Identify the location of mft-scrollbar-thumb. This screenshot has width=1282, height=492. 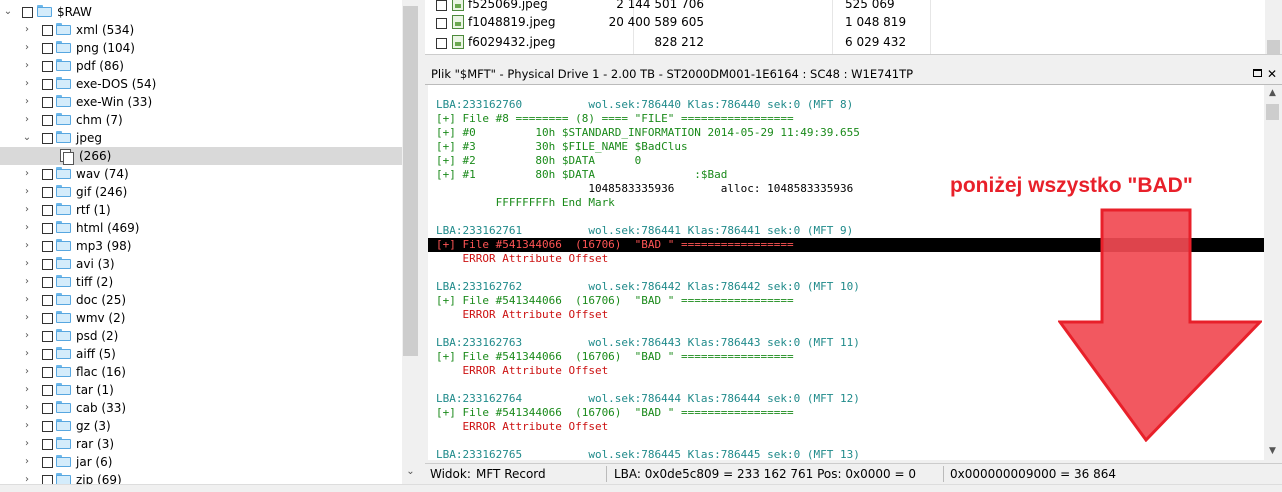
(1272, 112).